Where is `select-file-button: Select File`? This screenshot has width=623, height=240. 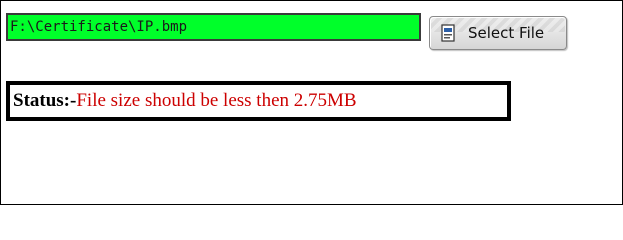 select-file-button: Select File is located at coordinates (498, 33).